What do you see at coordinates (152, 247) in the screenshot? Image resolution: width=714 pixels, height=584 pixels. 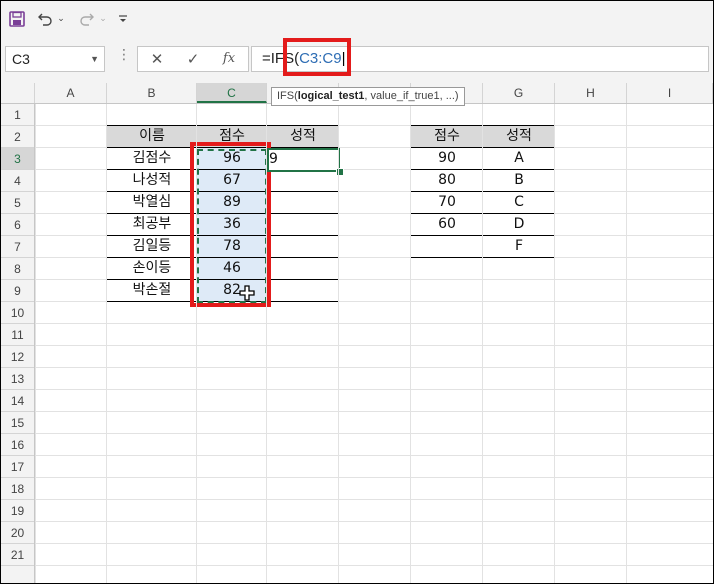 I see `student-name-cell: 김일등` at bounding box center [152, 247].